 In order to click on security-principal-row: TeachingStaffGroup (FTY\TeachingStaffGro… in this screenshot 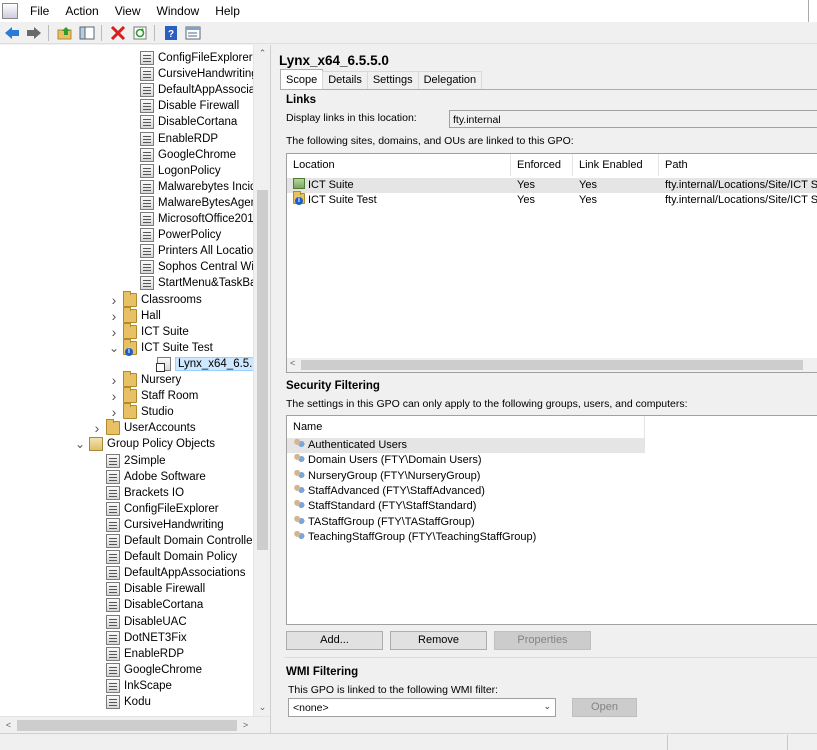, I will do `click(466, 537)`.